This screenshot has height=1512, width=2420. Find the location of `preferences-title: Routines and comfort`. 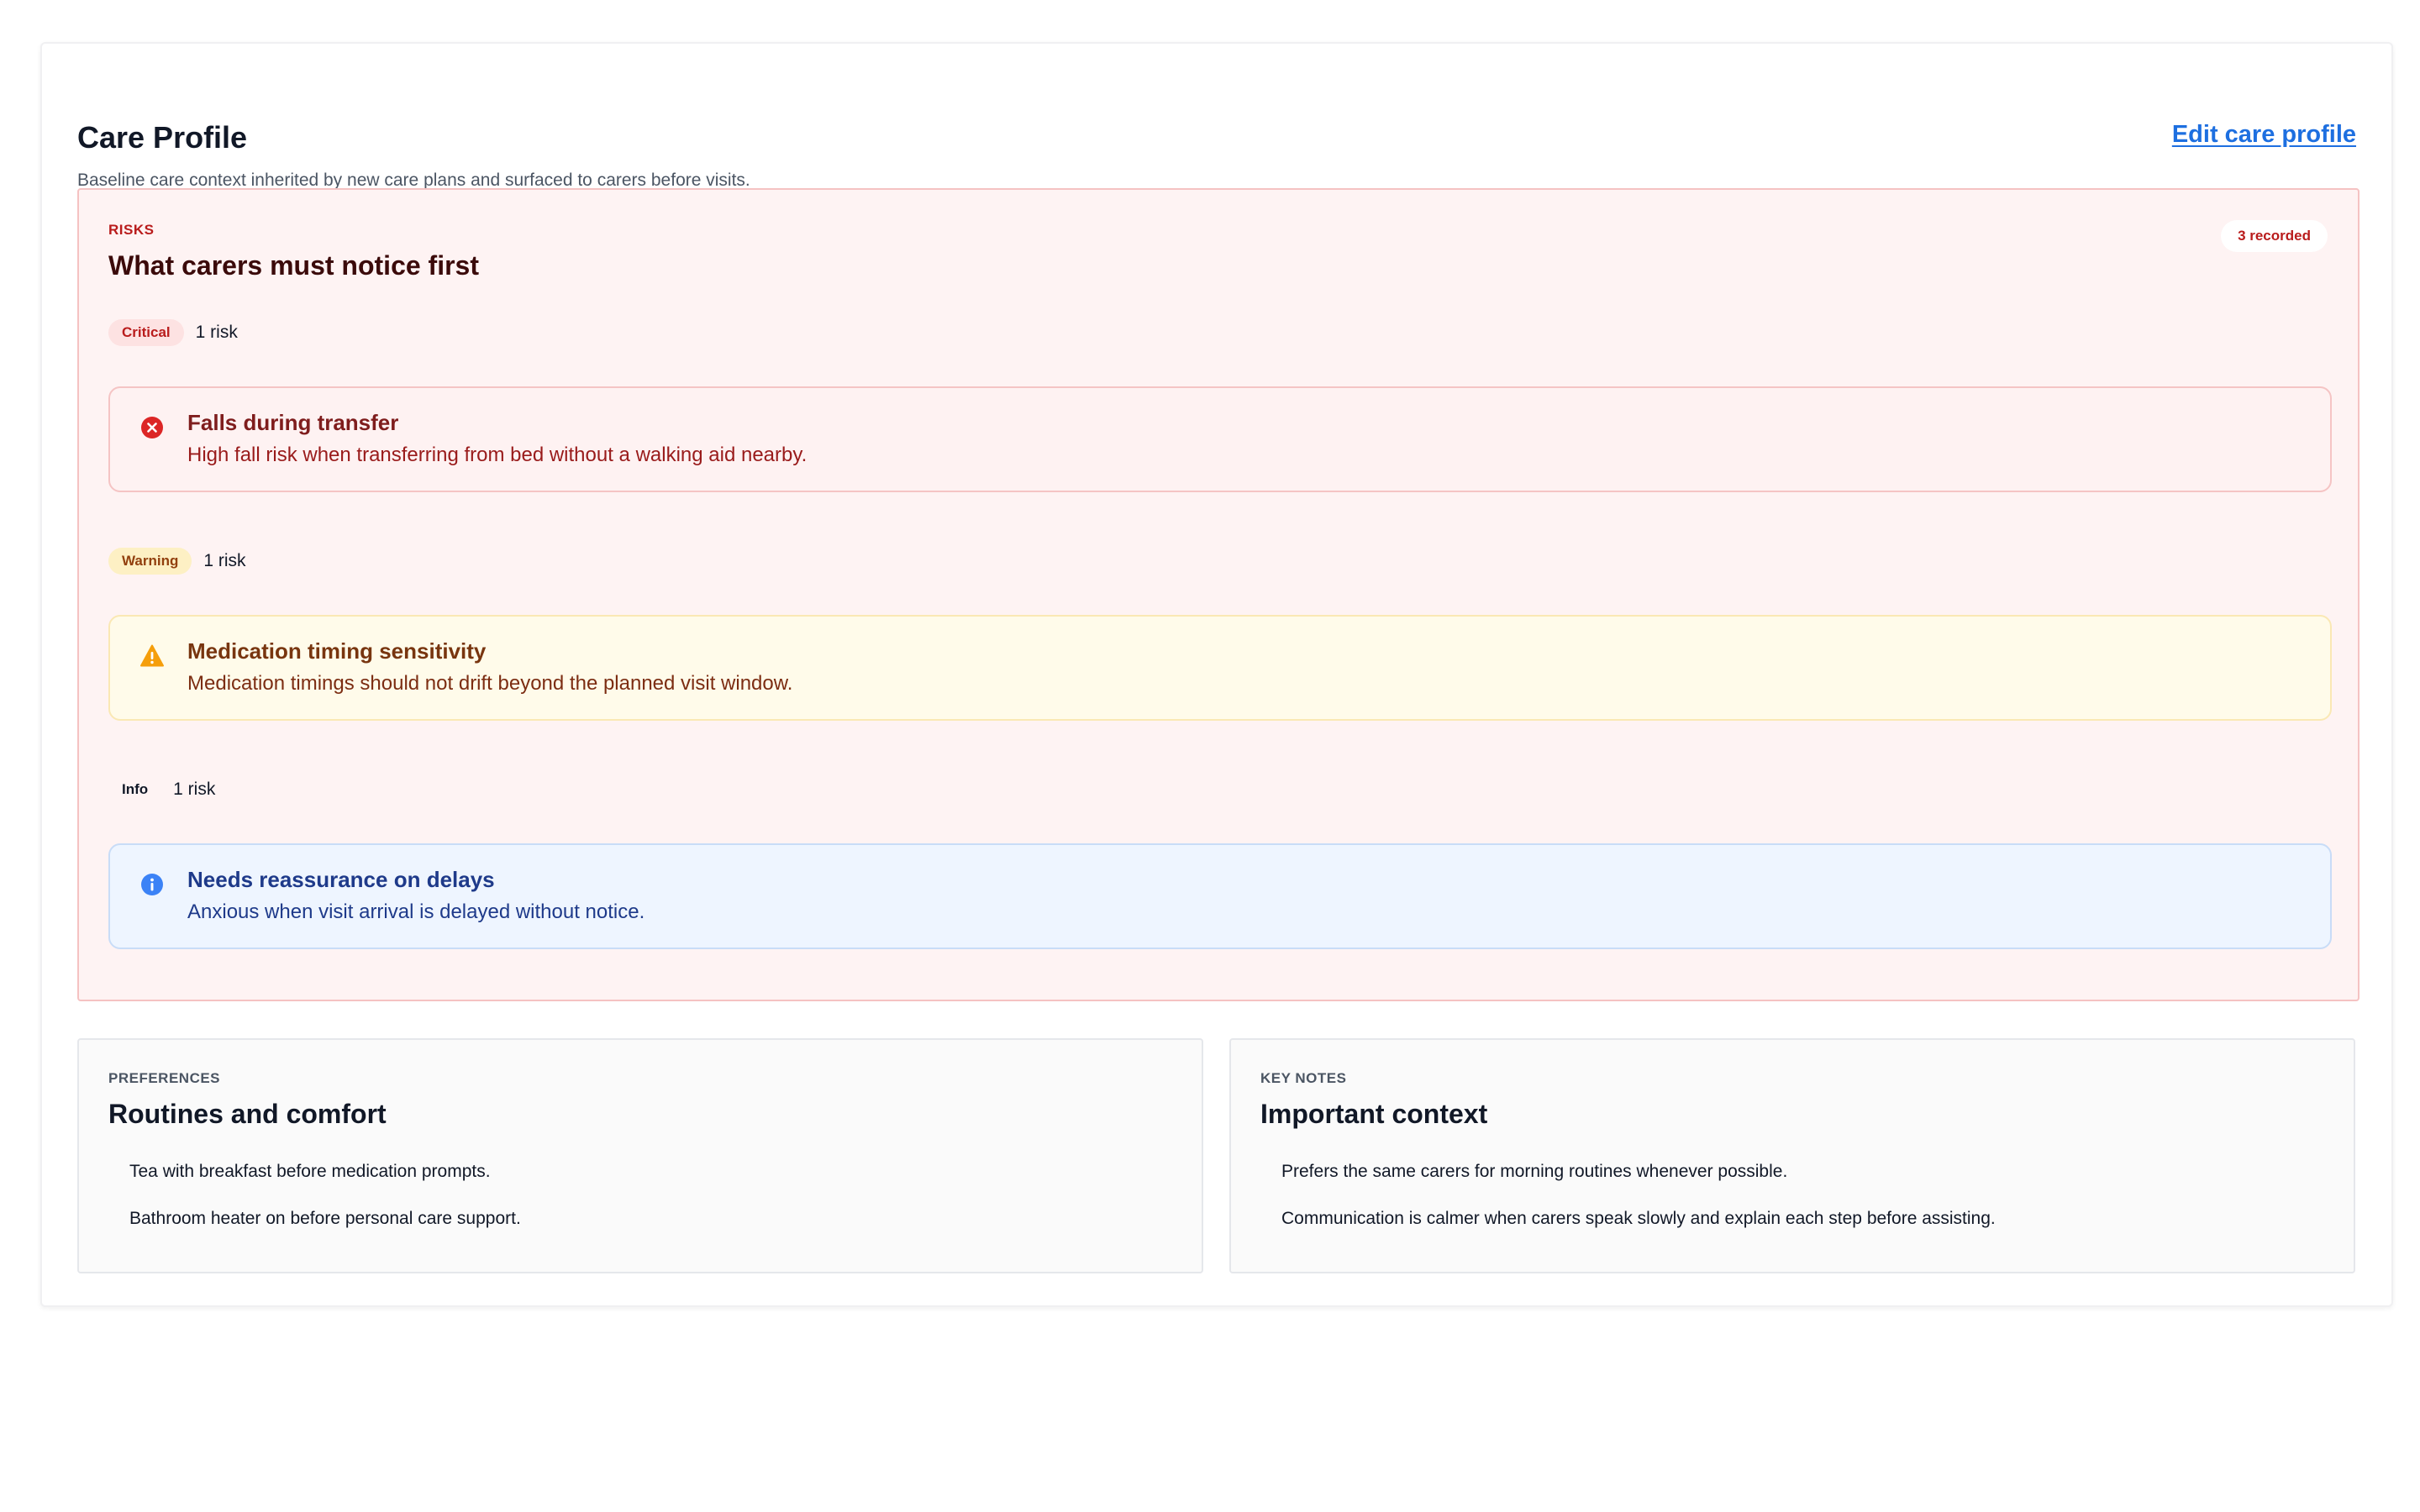

preferences-title: Routines and comfort is located at coordinates (248, 1114).